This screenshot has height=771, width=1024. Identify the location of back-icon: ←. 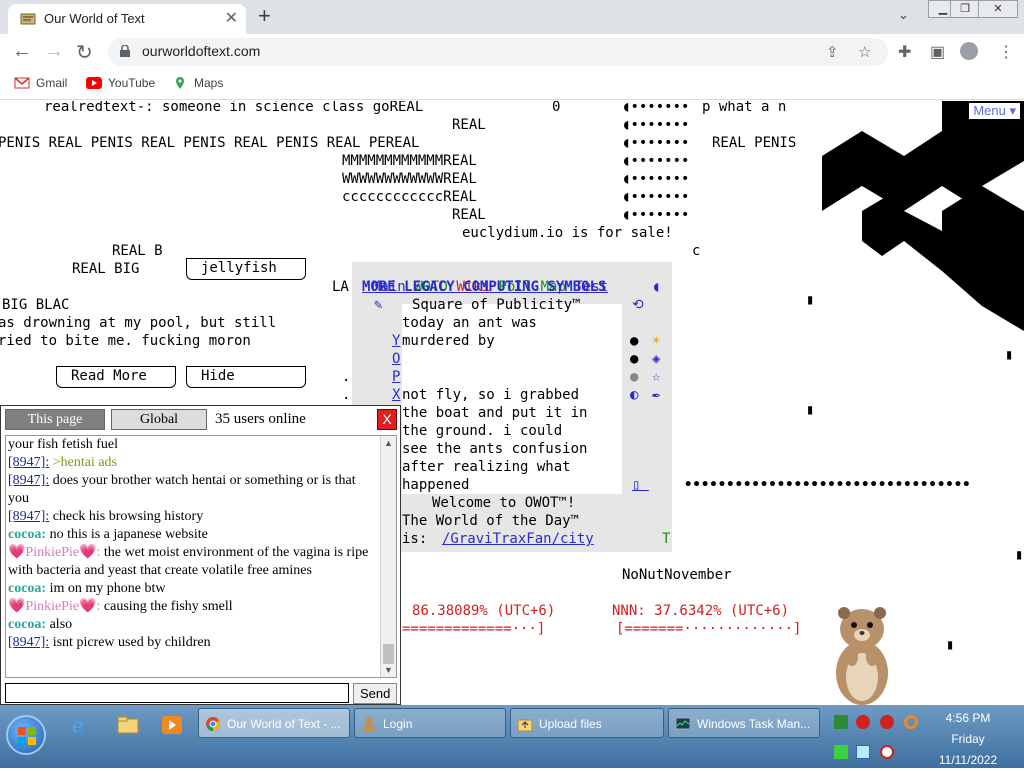
(22, 51).